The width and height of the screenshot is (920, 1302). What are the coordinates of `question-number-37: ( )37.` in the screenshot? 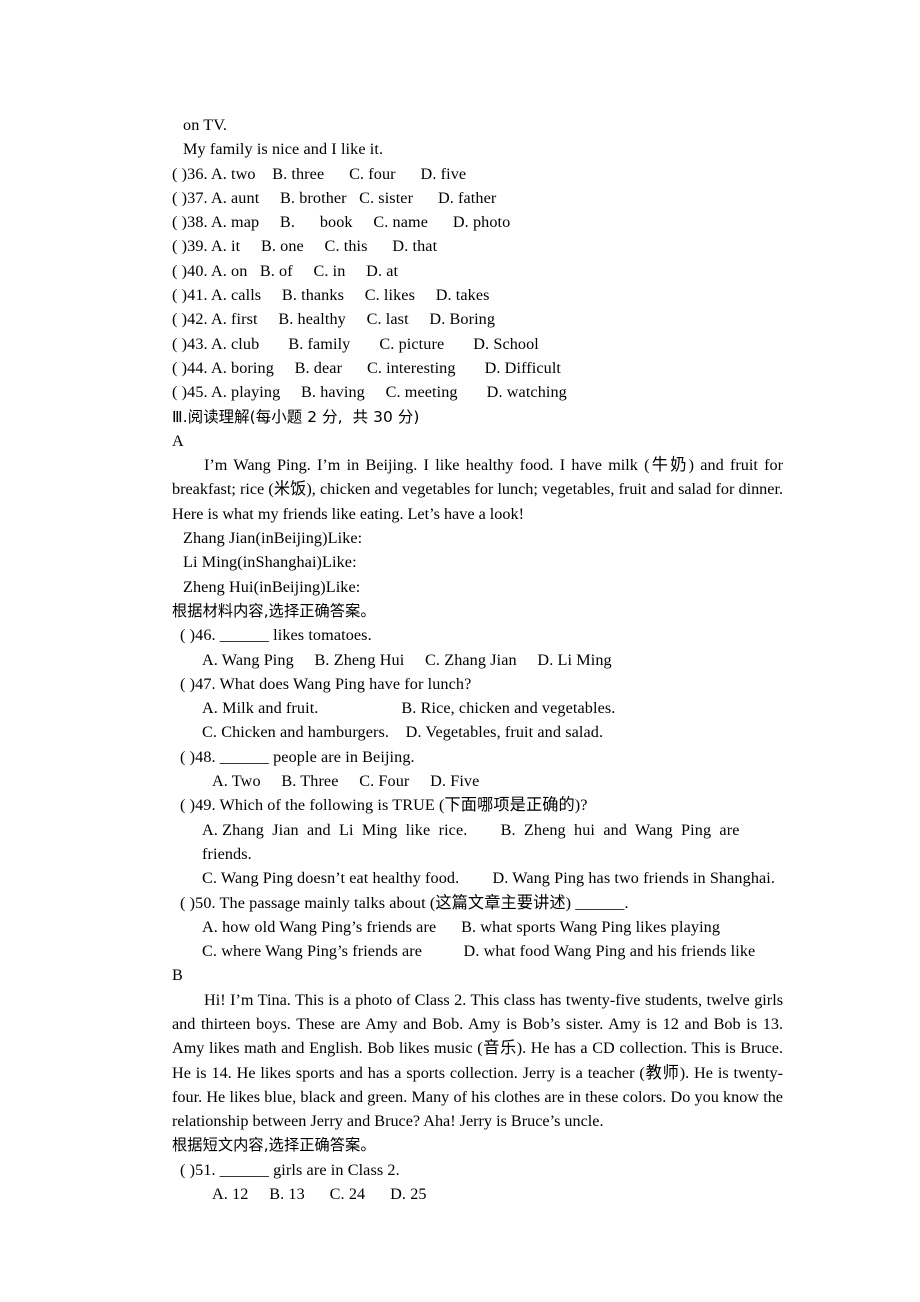 It's located at (190, 197).